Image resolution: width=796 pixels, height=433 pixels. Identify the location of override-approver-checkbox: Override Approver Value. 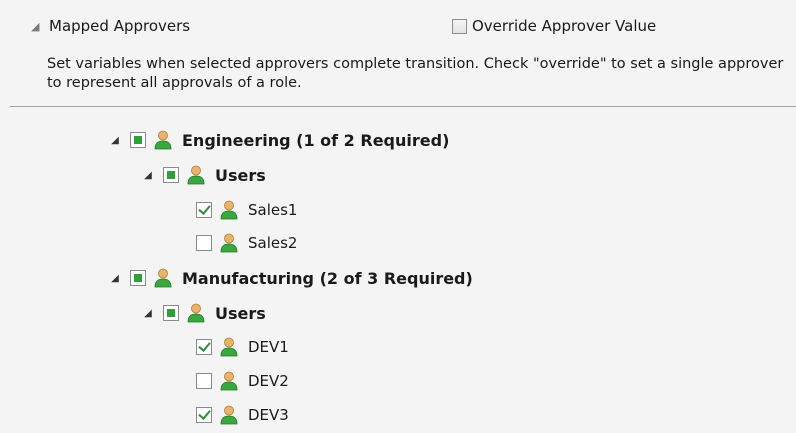
(554, 26).